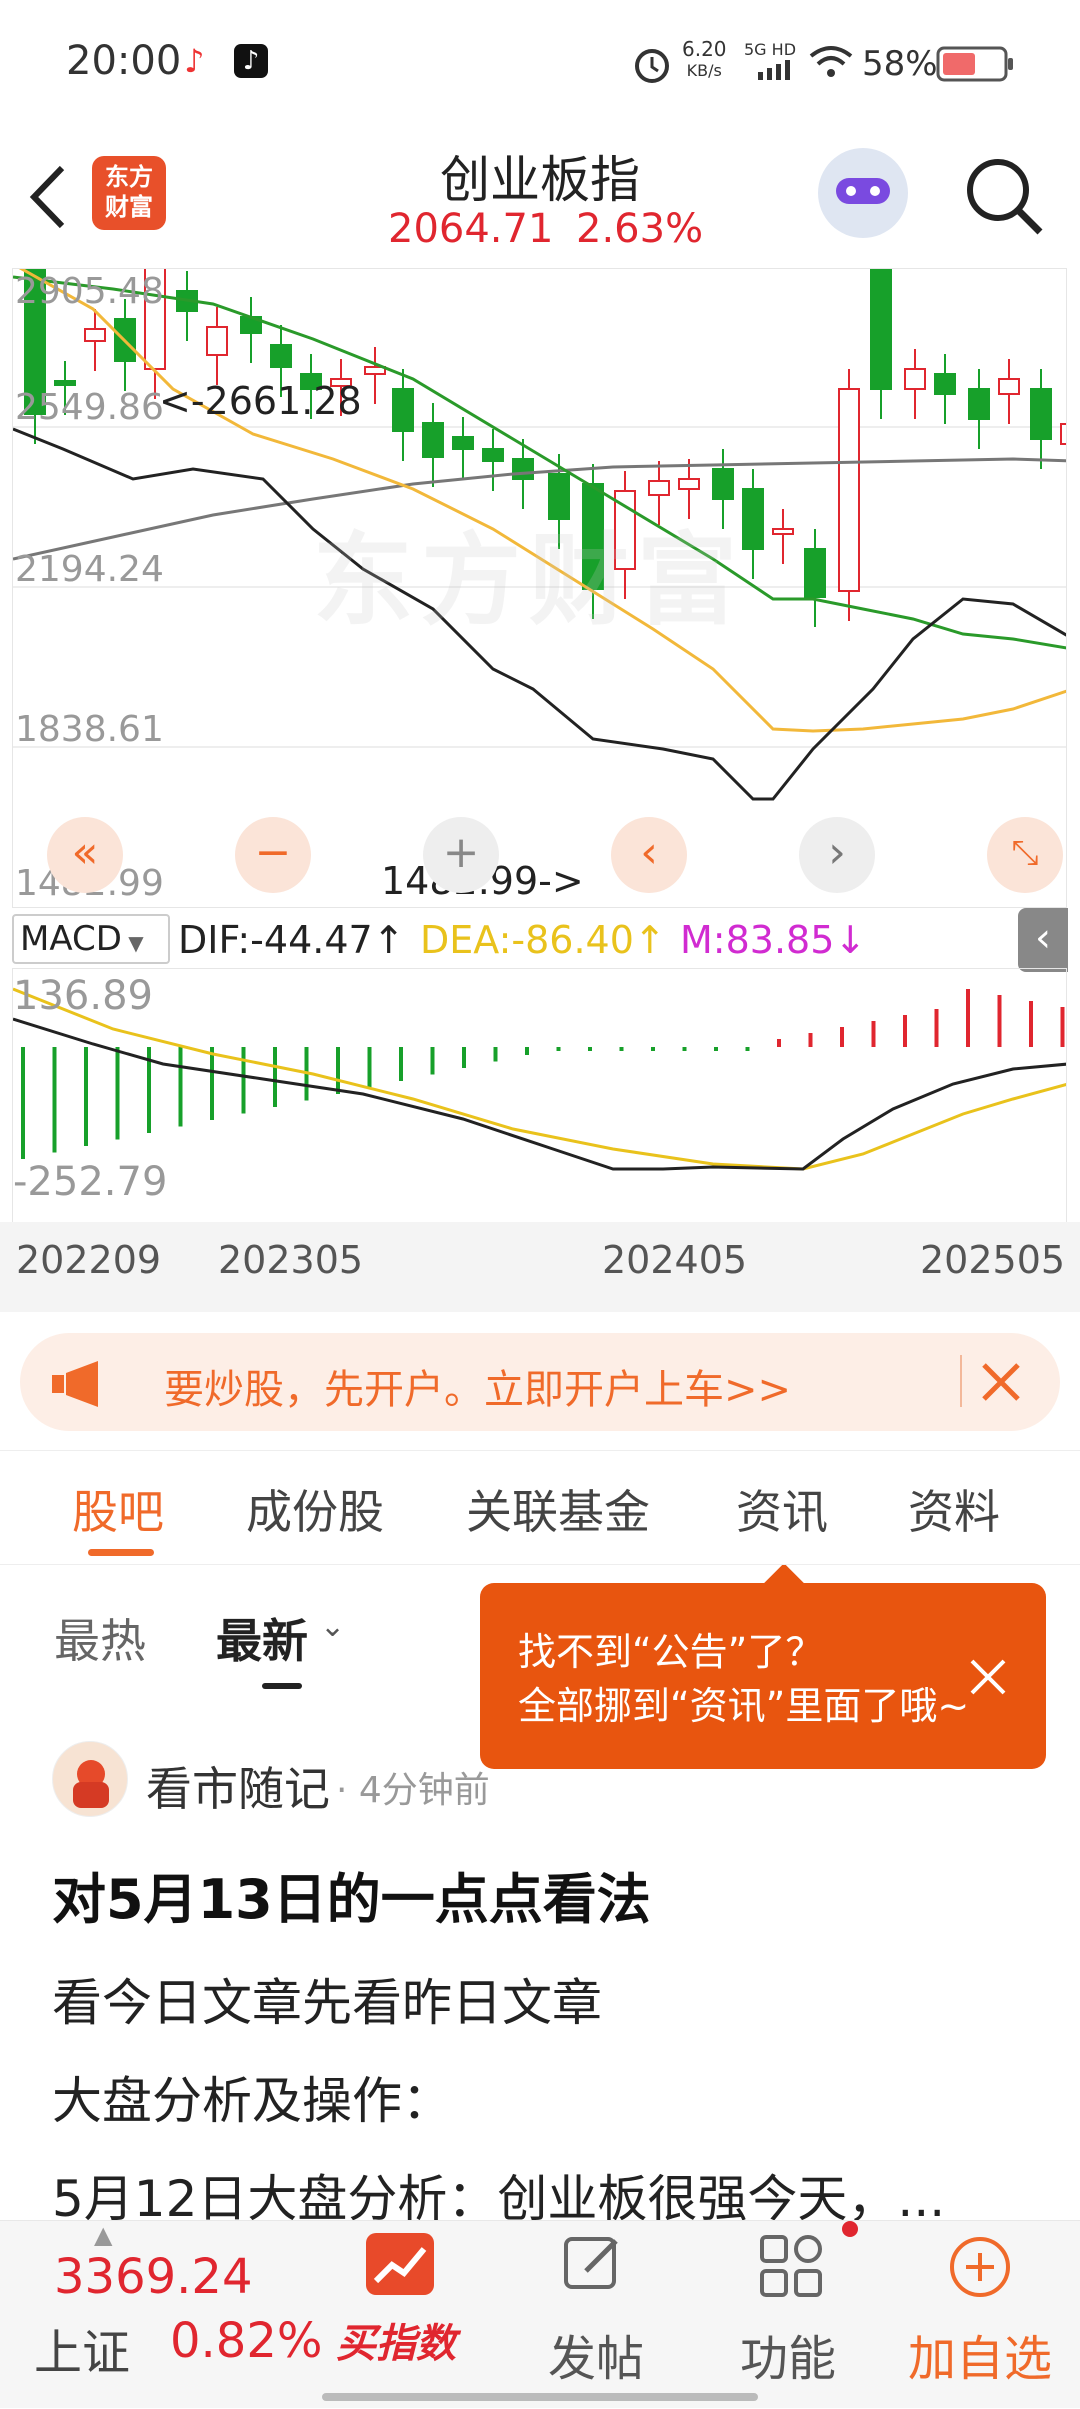 Image resolution: width=1080 pixels, height=2409 pixels. I want to click on index-price: 2064.71, so click(471, 229).